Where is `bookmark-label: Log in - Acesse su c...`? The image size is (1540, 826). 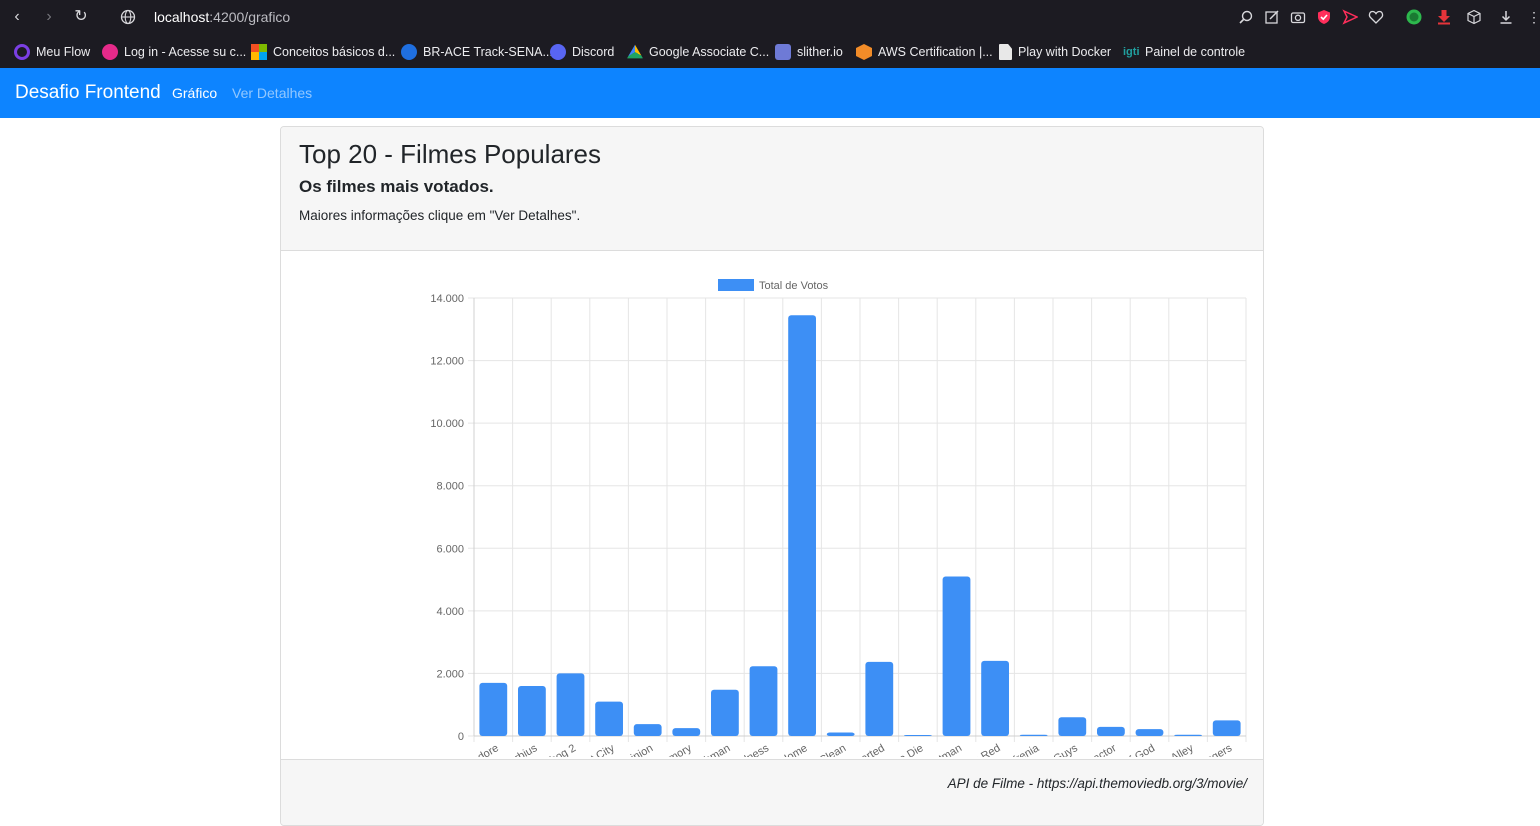 bookmark-label: Log in - Acesse su c... is located at coordinates (185, 52).